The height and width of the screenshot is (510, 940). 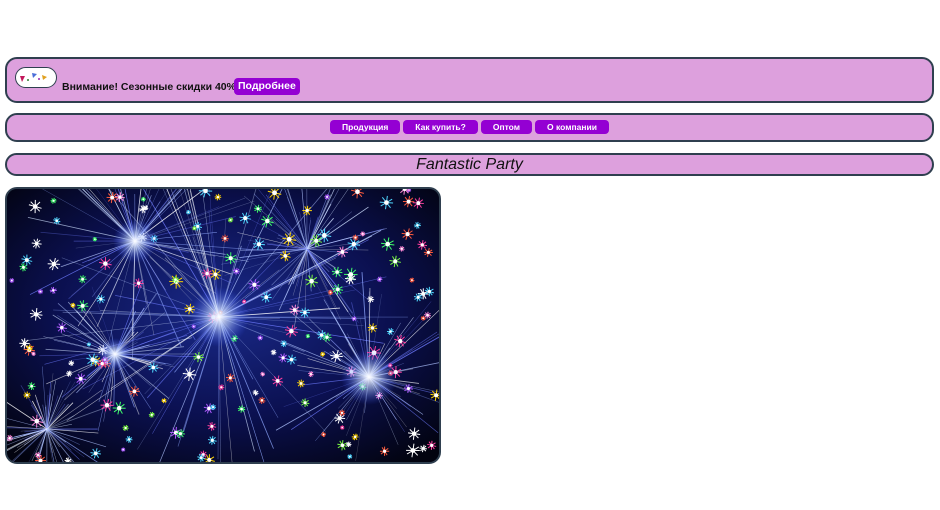 I want to click on nav-item-how-to-buy: Как купить?, so click(x=440, y=127).